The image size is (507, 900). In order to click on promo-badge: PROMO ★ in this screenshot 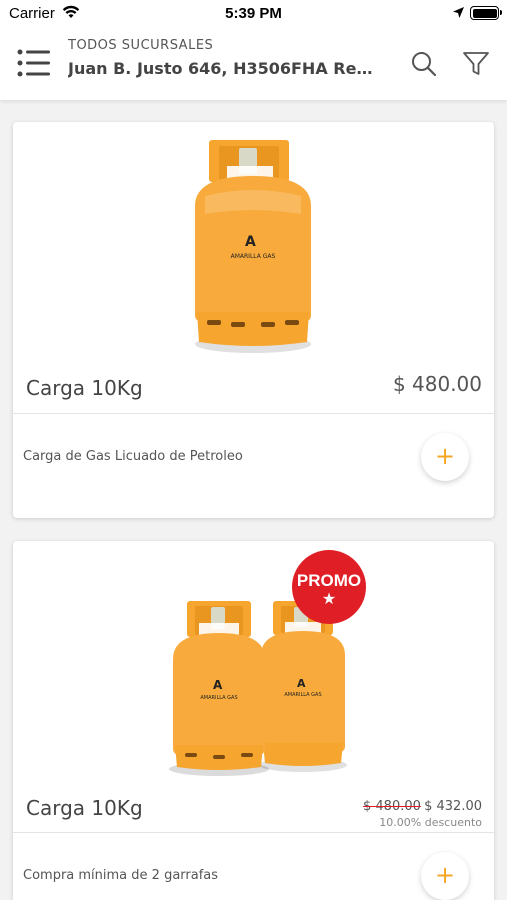, I will do `click(329, 587)`.